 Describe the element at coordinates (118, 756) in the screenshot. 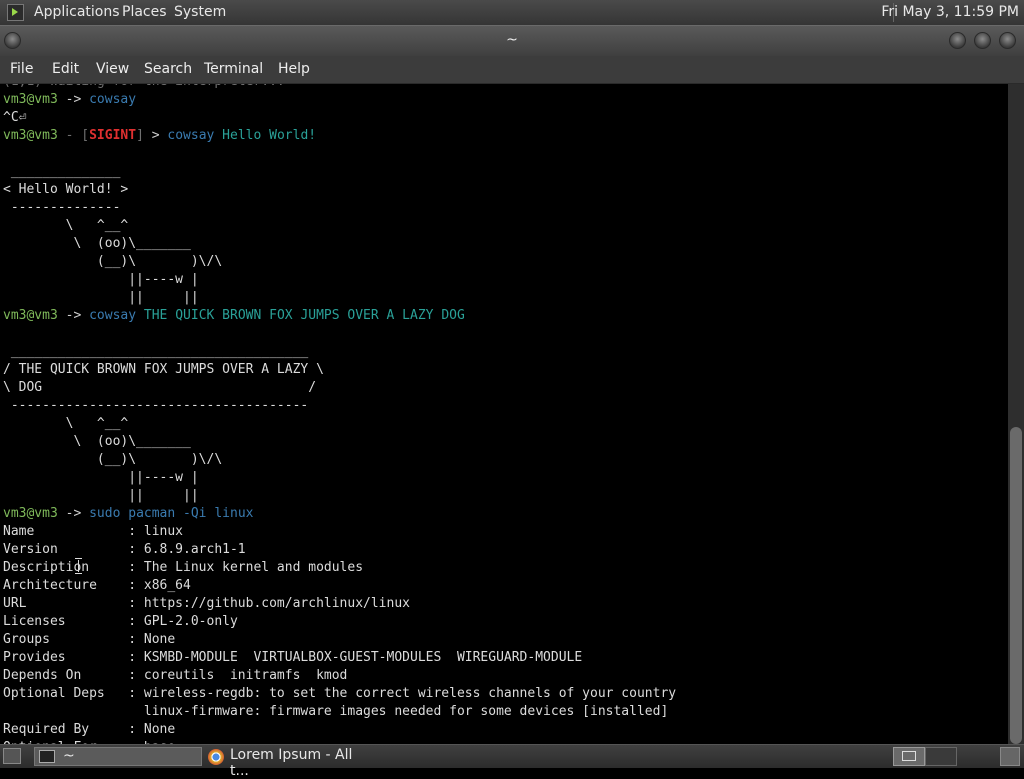

I see `taskbar-terminal-window: ~` at that location.